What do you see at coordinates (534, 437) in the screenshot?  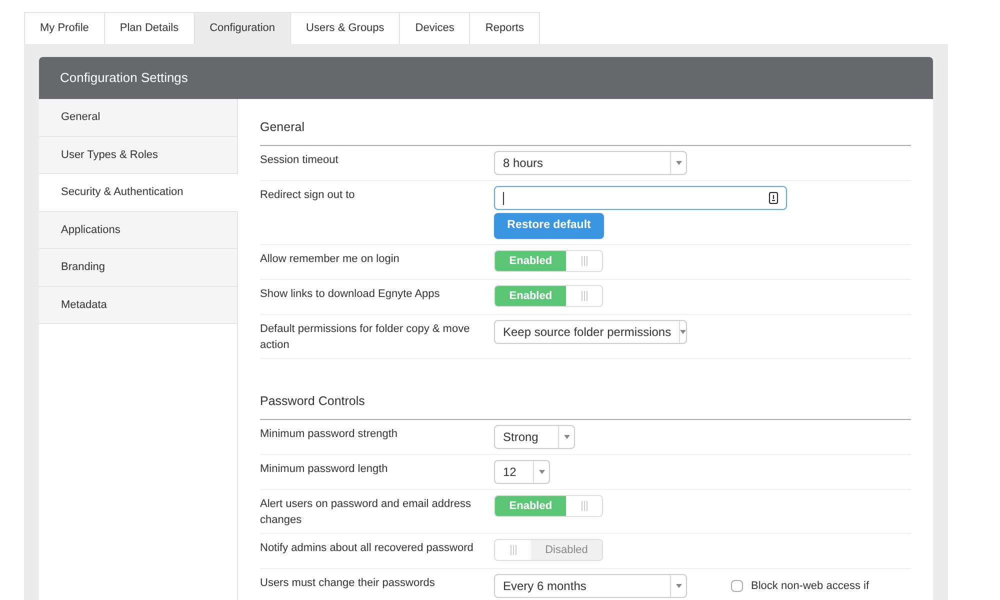 I see `dropdown: Strong` at bounding box center [534, 437].